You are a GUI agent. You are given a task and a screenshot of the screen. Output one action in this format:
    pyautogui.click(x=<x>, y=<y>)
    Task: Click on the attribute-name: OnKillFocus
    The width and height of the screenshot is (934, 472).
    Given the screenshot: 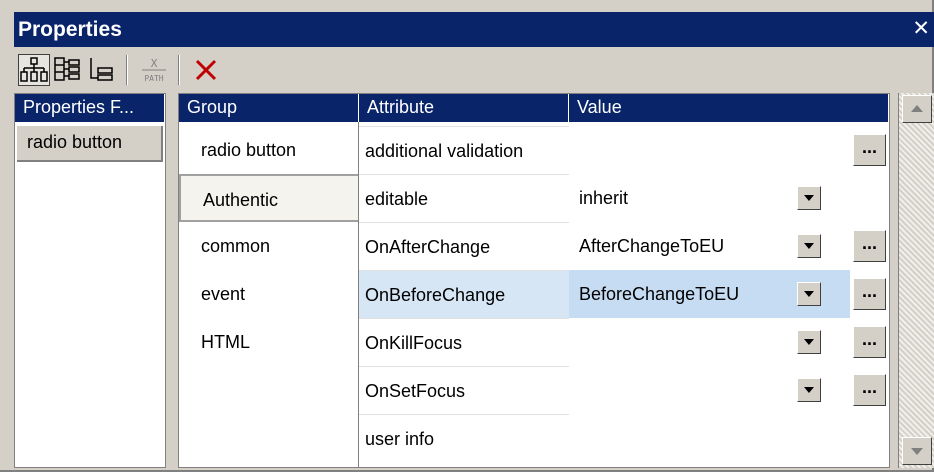 What is the action you would take?
    pyautogui.click(x=464, y=342)
    